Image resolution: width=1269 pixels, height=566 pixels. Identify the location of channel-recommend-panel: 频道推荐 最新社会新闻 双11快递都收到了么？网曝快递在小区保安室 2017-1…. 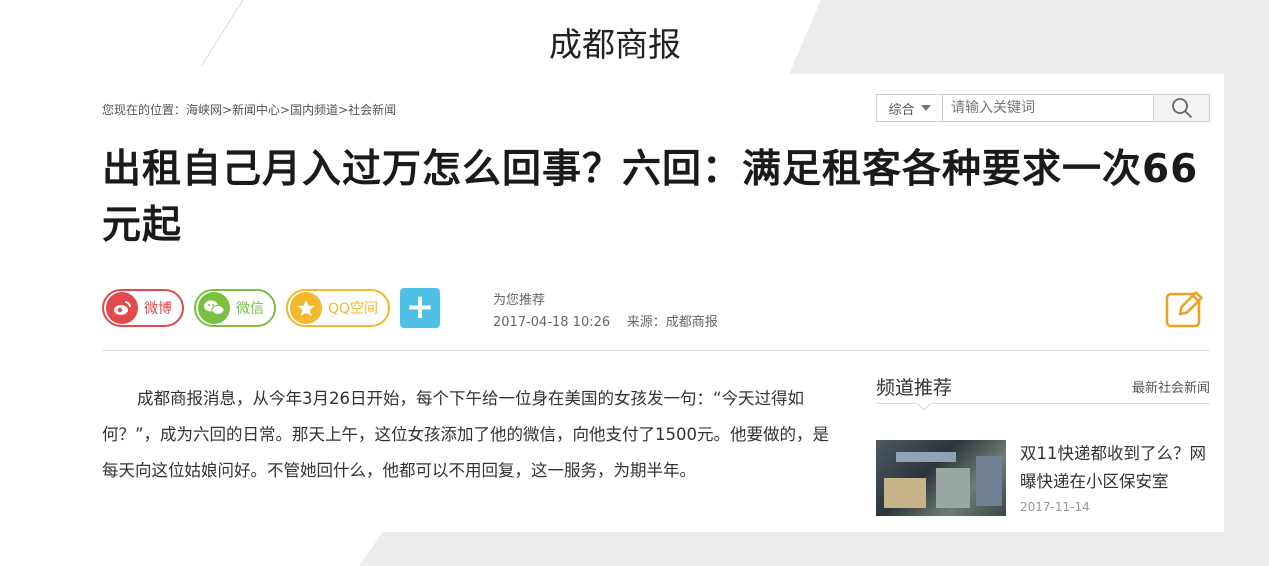
(1043, 443).